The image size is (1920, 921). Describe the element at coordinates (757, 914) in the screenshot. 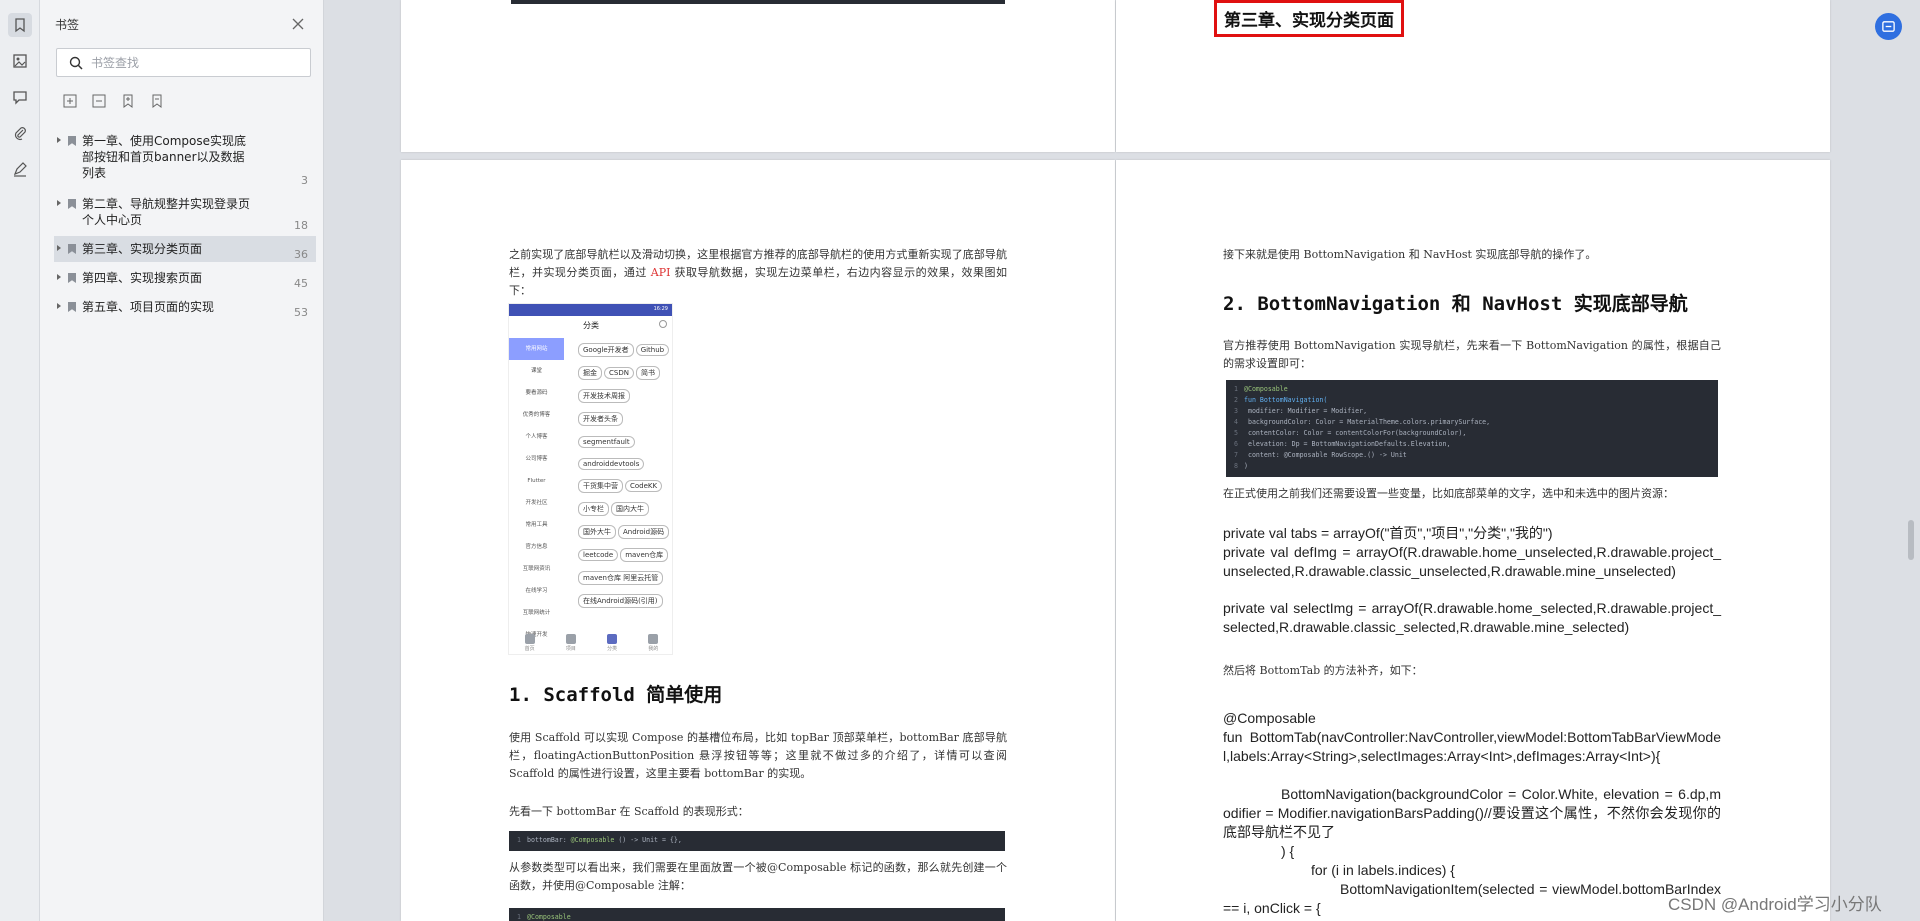

I see `code-block-composable: 1 @Composable` at that location.